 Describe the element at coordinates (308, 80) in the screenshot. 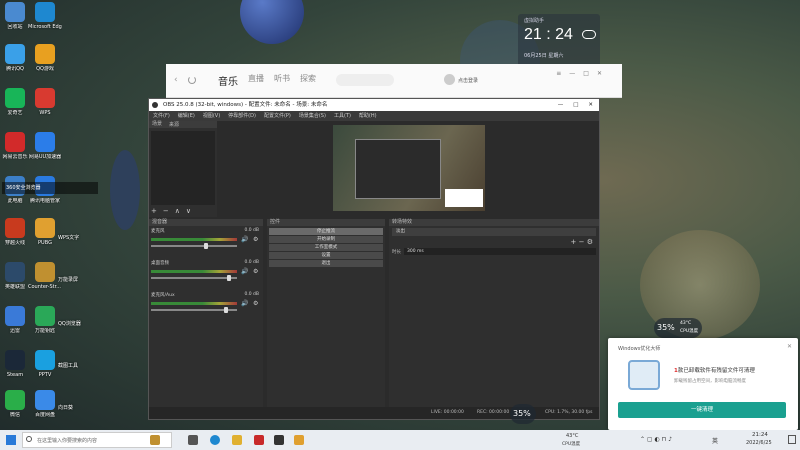

I see `music-tab: 探索` at that location.